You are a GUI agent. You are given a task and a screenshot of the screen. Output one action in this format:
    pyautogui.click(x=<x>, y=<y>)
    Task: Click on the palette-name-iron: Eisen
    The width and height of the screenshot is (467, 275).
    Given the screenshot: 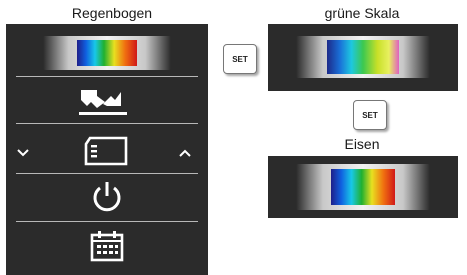 What is the action you would take?
    pyautogui.click(x=362, y=144)
    